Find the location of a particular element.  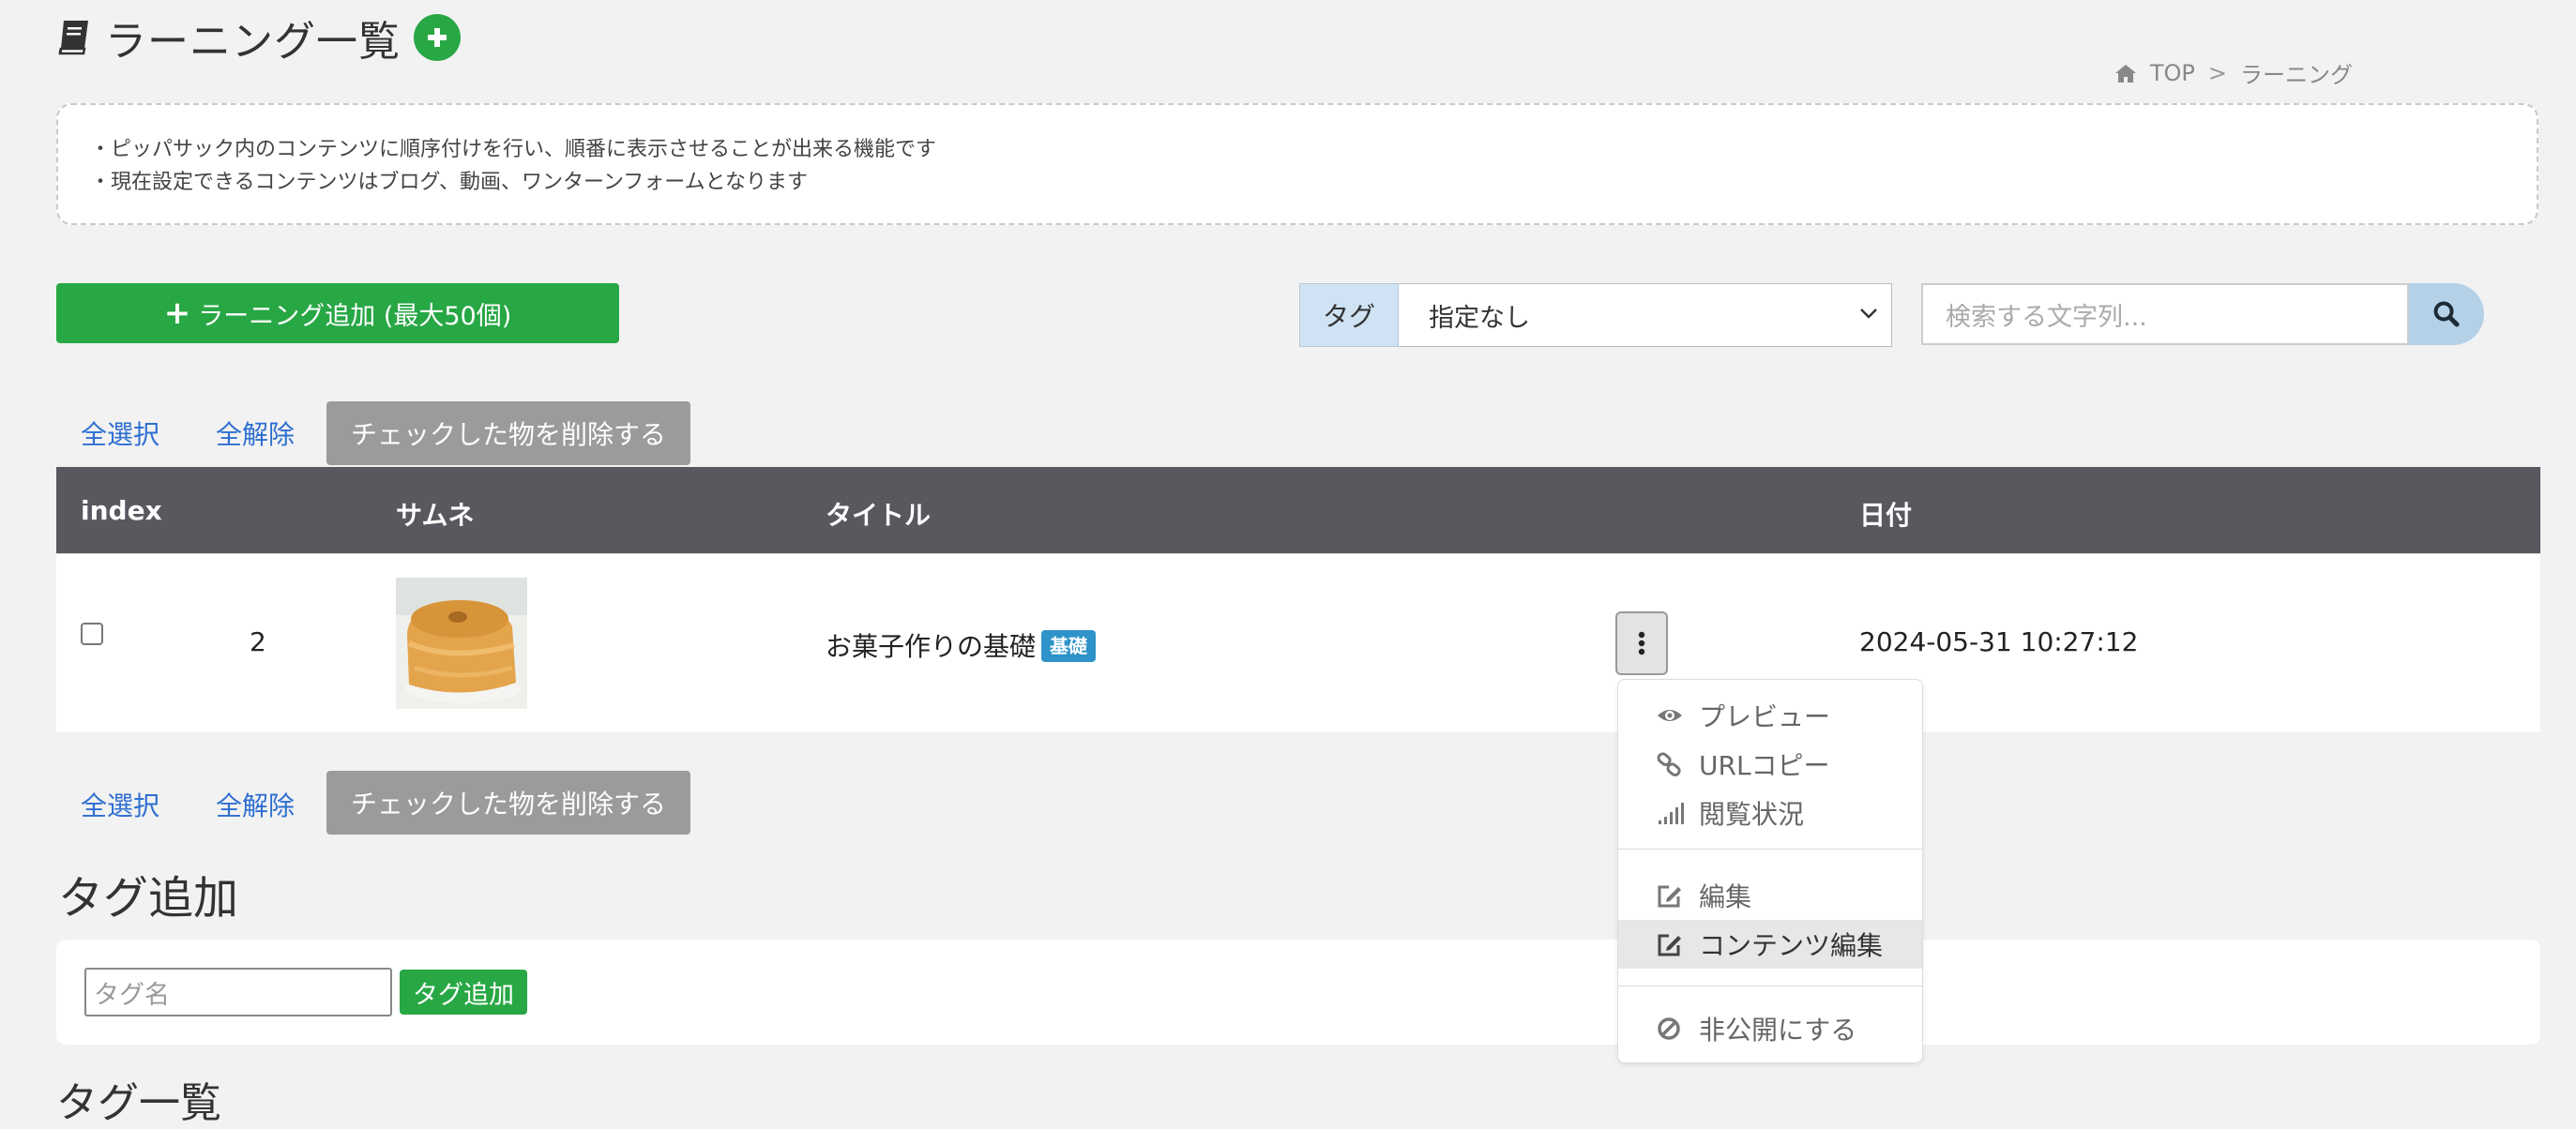

tag-filter-label: タグ is located at coordinates (1349, 315).